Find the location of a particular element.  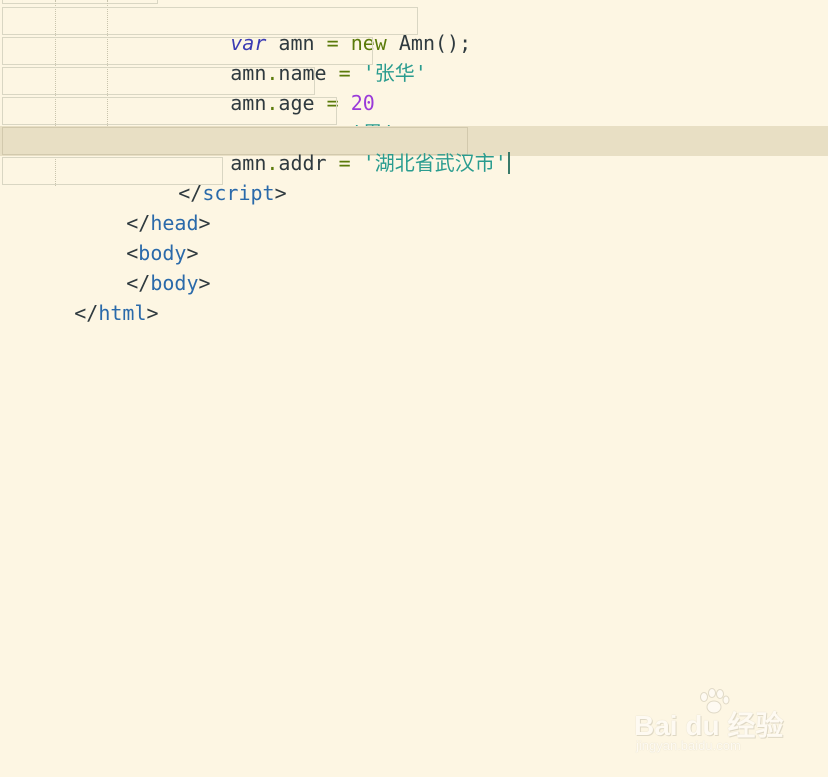

code-line: </head> is located at coordinates (414, 210).